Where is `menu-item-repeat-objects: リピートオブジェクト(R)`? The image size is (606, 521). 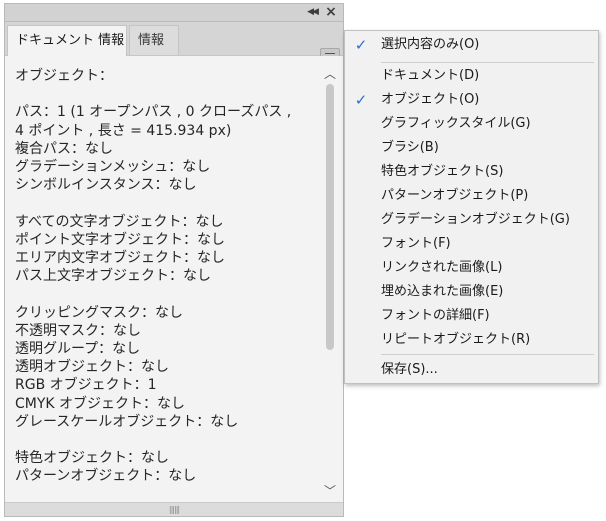
menu-item-repeat-objects: リピートオブジェクト(R) is located at coordinates (471, 340).